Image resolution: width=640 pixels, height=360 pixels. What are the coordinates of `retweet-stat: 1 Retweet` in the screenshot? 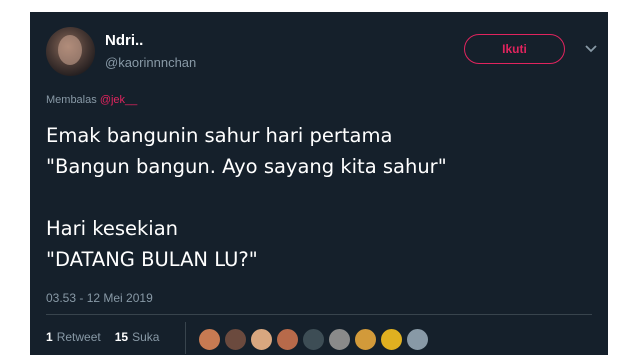 It's located at (73, 337).